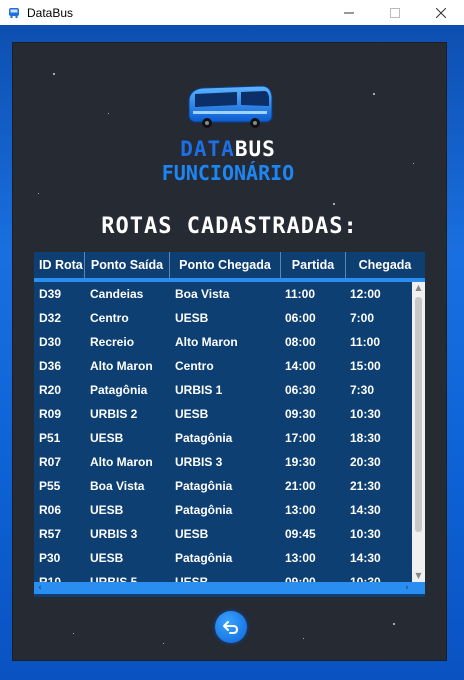  What do you see at coordinates (228, 173) in the screenshot?
I see `logo-line2: FUNCIONÁRIO` at bounding box center [228, 173].